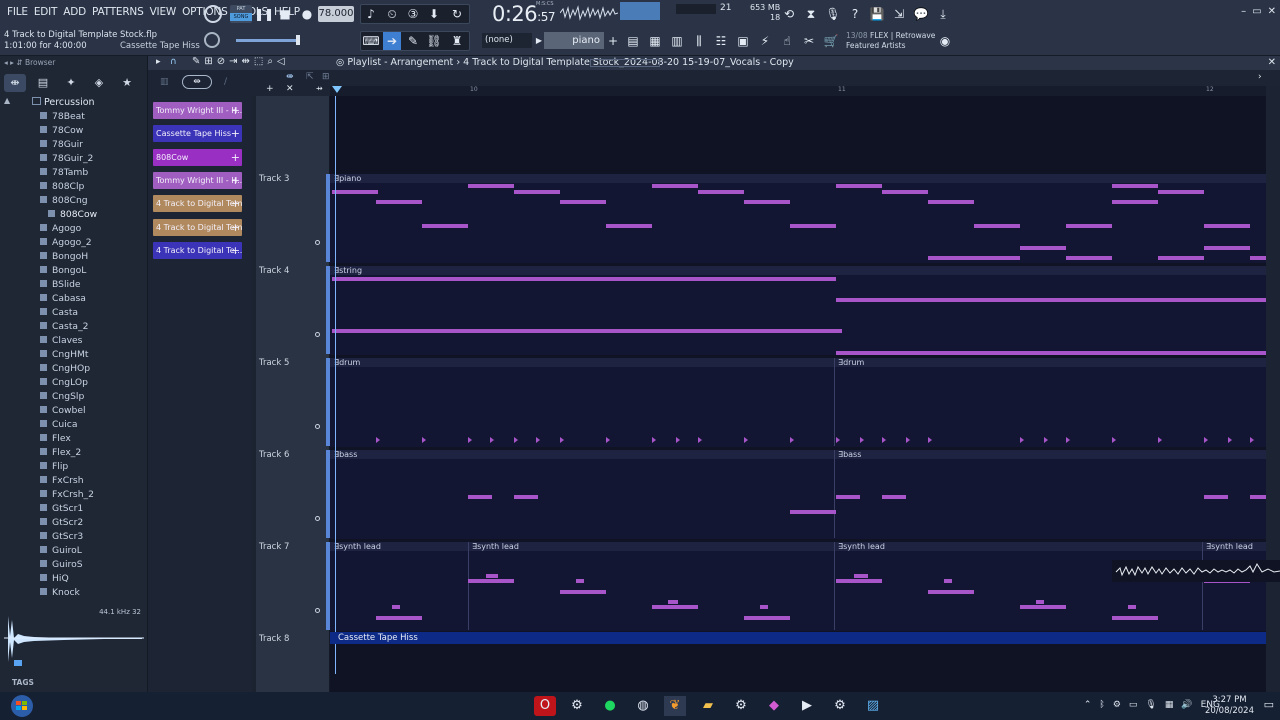  Describe the element at coordinates (789, 14) in the screenshot. I see `undo-icon: ⟲` at that location.